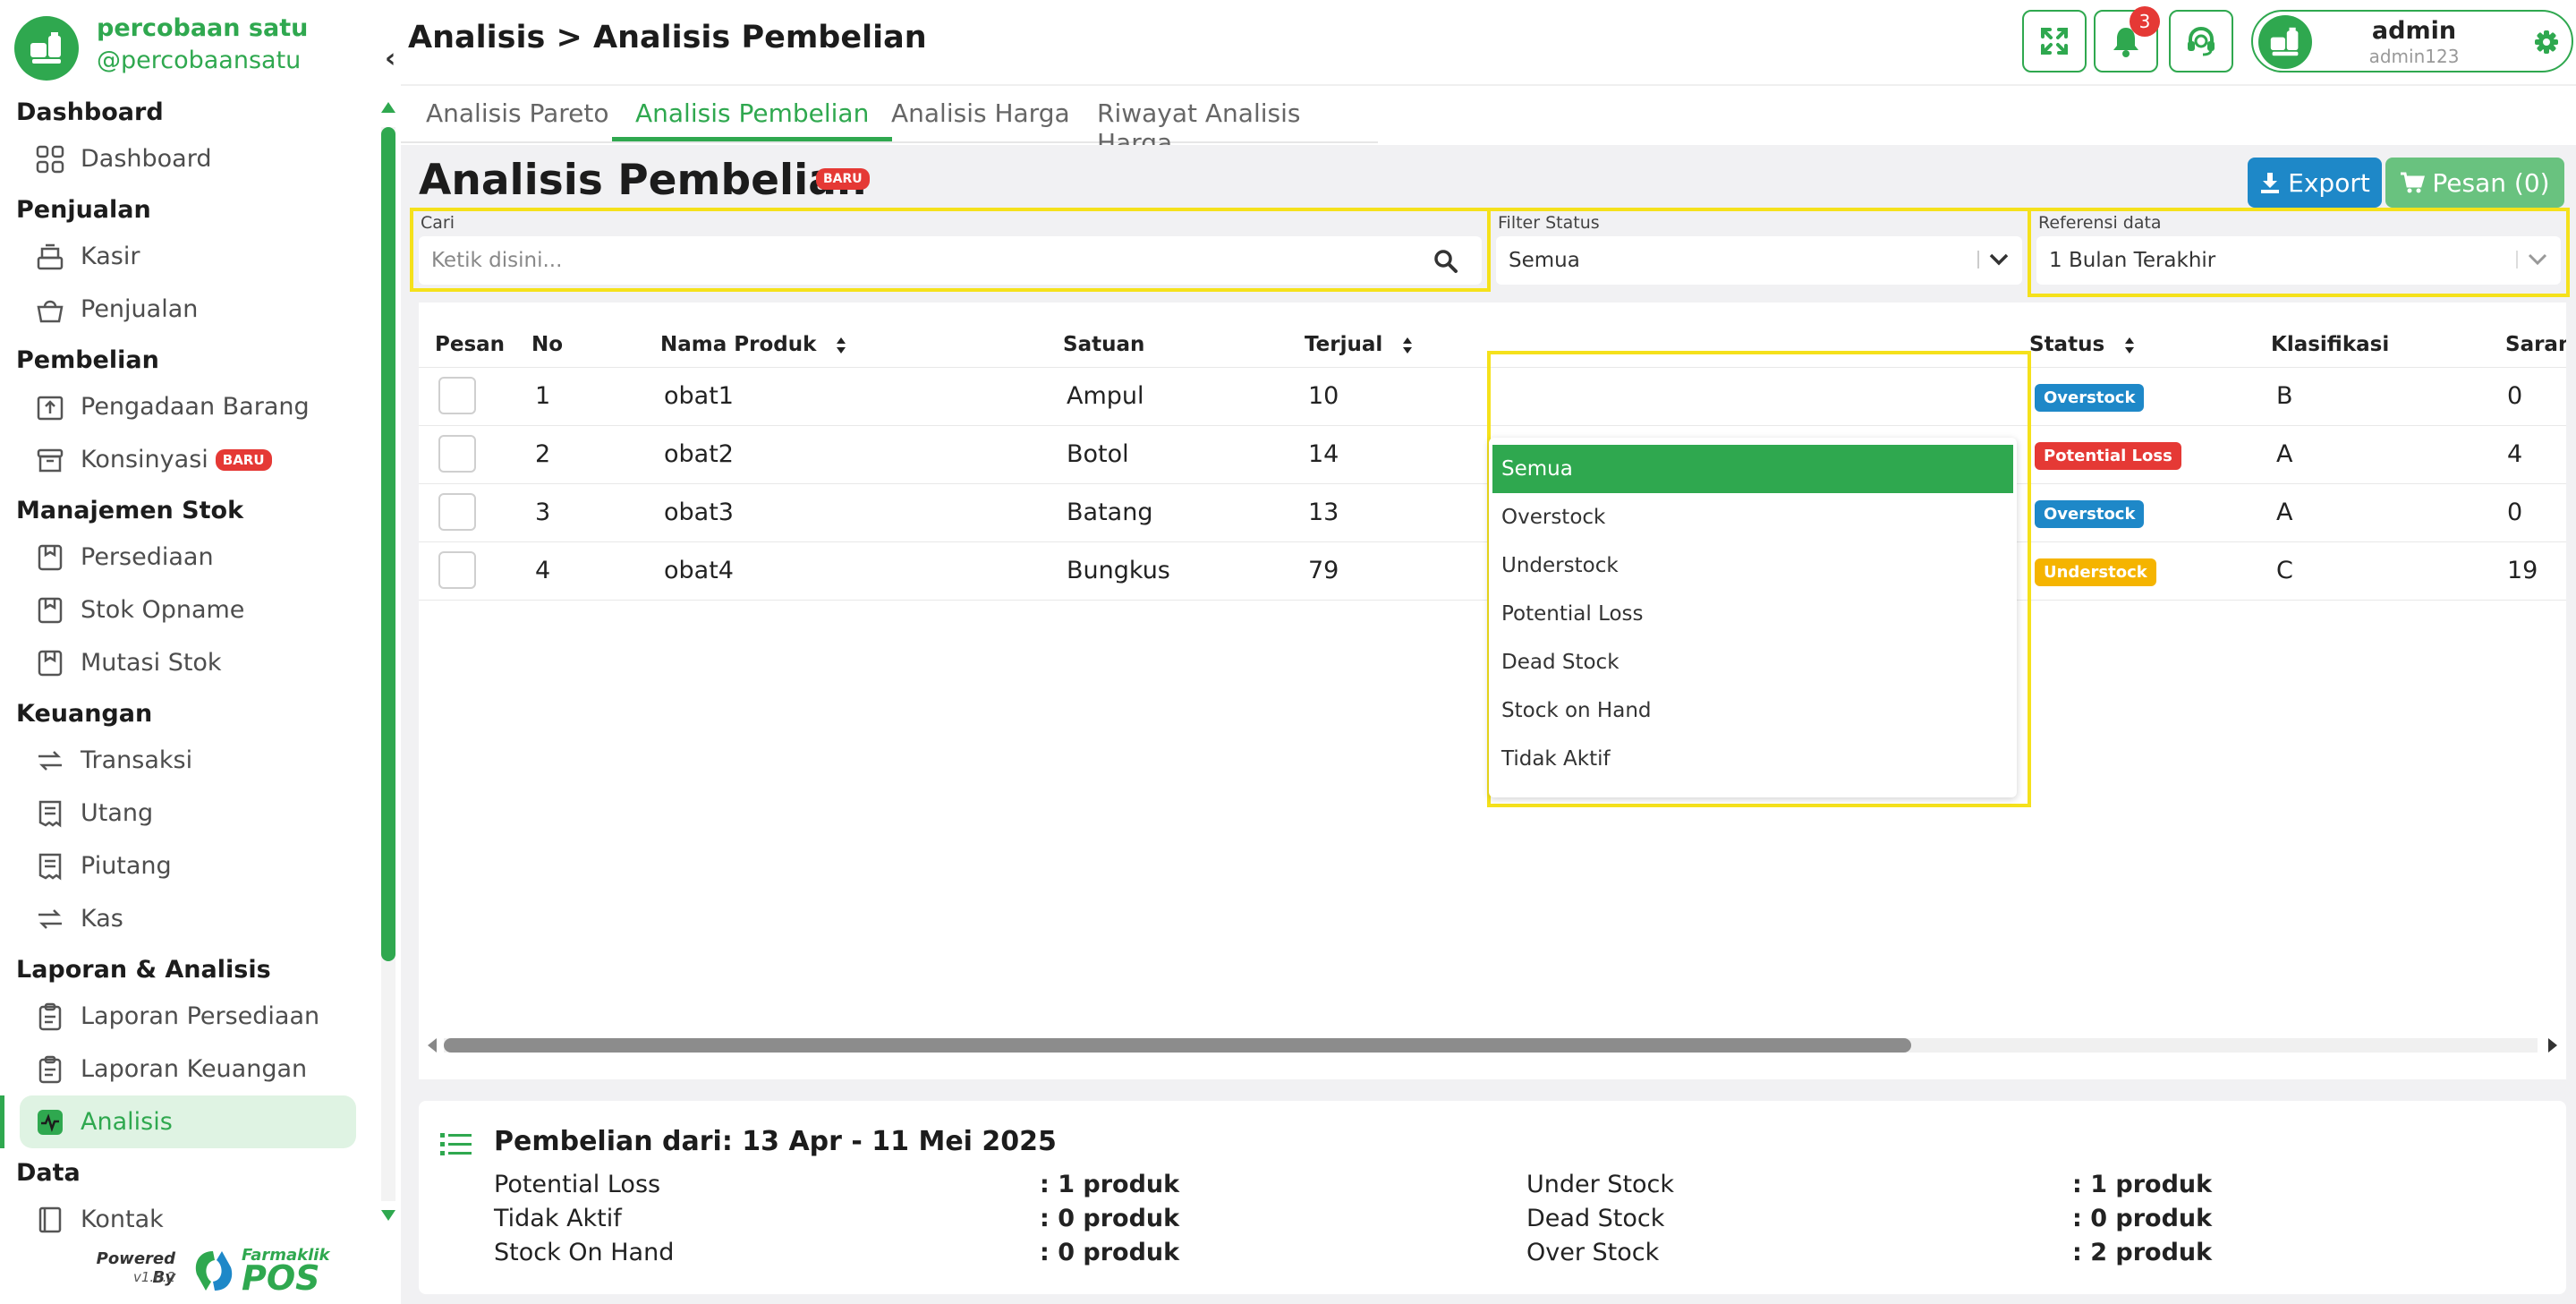 The height and width of the screenshot is (1304, 2576). Describe the element at coordinates (470, 344) in the screenshot. I see `column-header-pesan: Pesan` at that location.